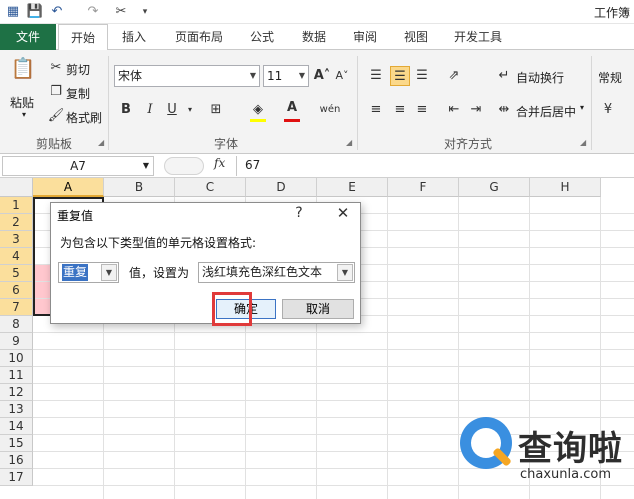  What do you see at coordinates (16, 443) in the screenshot?
I see `row-header-15: 15` at bounding box center [16, 443].